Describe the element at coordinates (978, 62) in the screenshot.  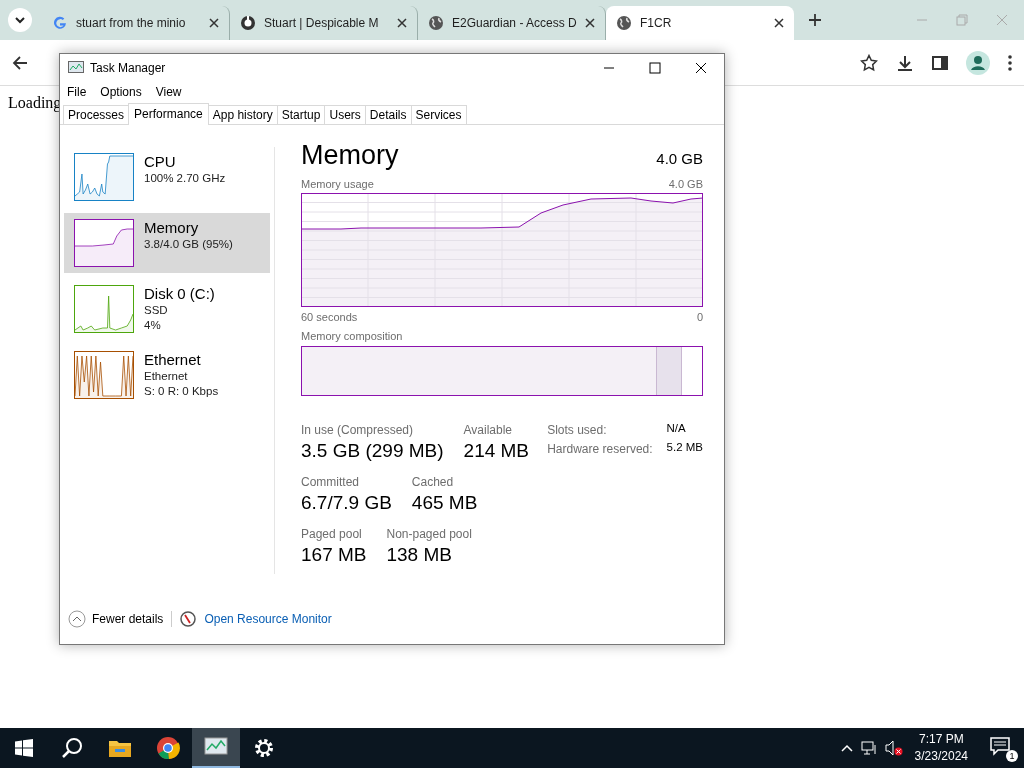
I see `profile-icon` at that location.